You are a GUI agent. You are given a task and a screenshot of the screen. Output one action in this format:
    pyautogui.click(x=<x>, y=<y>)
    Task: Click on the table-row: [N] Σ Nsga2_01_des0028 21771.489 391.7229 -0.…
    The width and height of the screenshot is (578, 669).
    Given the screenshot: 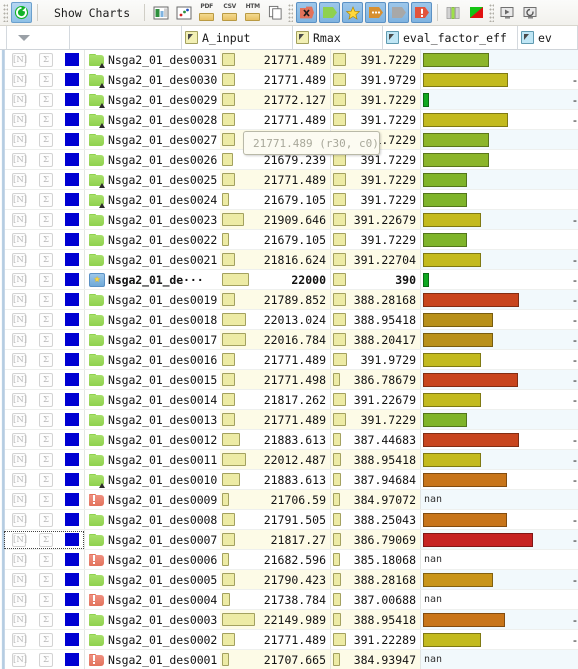 What is the action you would take?
    pyautogui.click(x=289, y=120)
    